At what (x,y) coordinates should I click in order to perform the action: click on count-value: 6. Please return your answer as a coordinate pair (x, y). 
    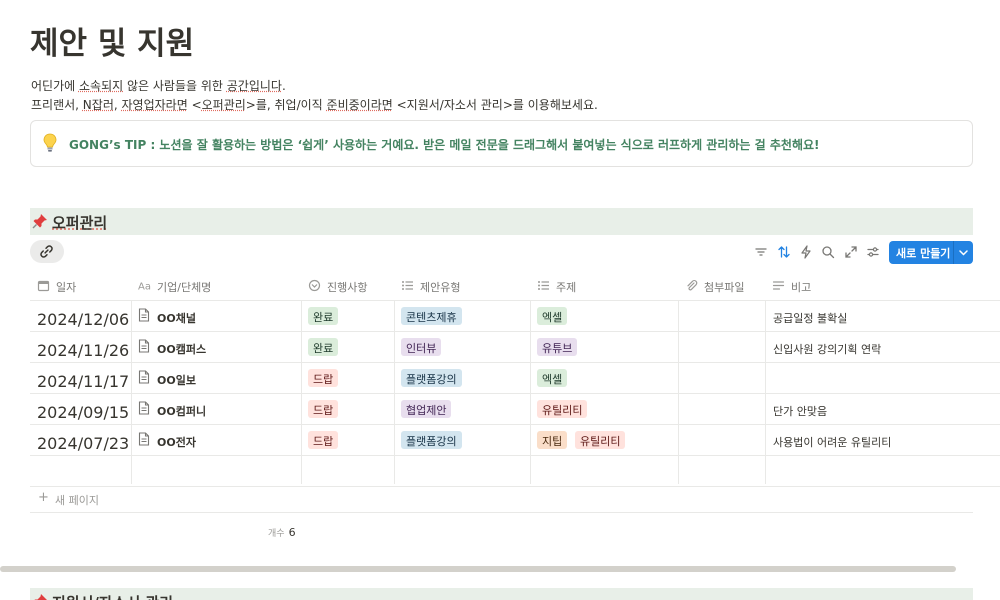
    Looking at the image, I should click on (292, 532).